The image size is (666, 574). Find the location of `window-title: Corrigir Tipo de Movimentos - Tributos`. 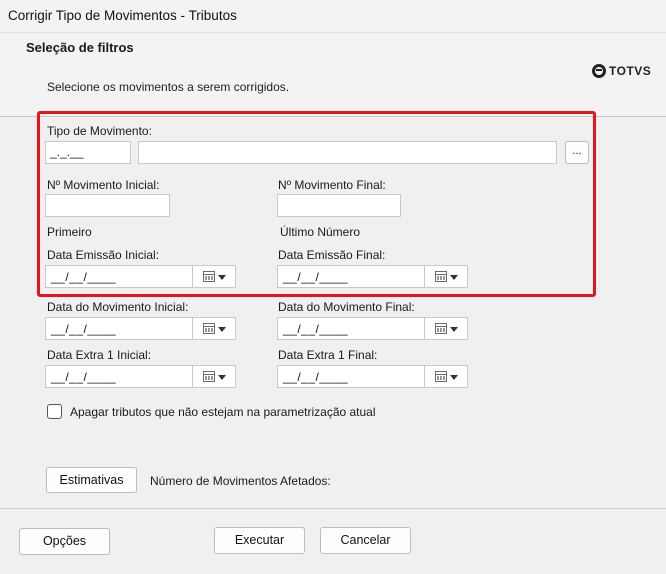

window-title: Corrigir Tipo de Movimentos - Tributos is located at coordinates (122, 15).